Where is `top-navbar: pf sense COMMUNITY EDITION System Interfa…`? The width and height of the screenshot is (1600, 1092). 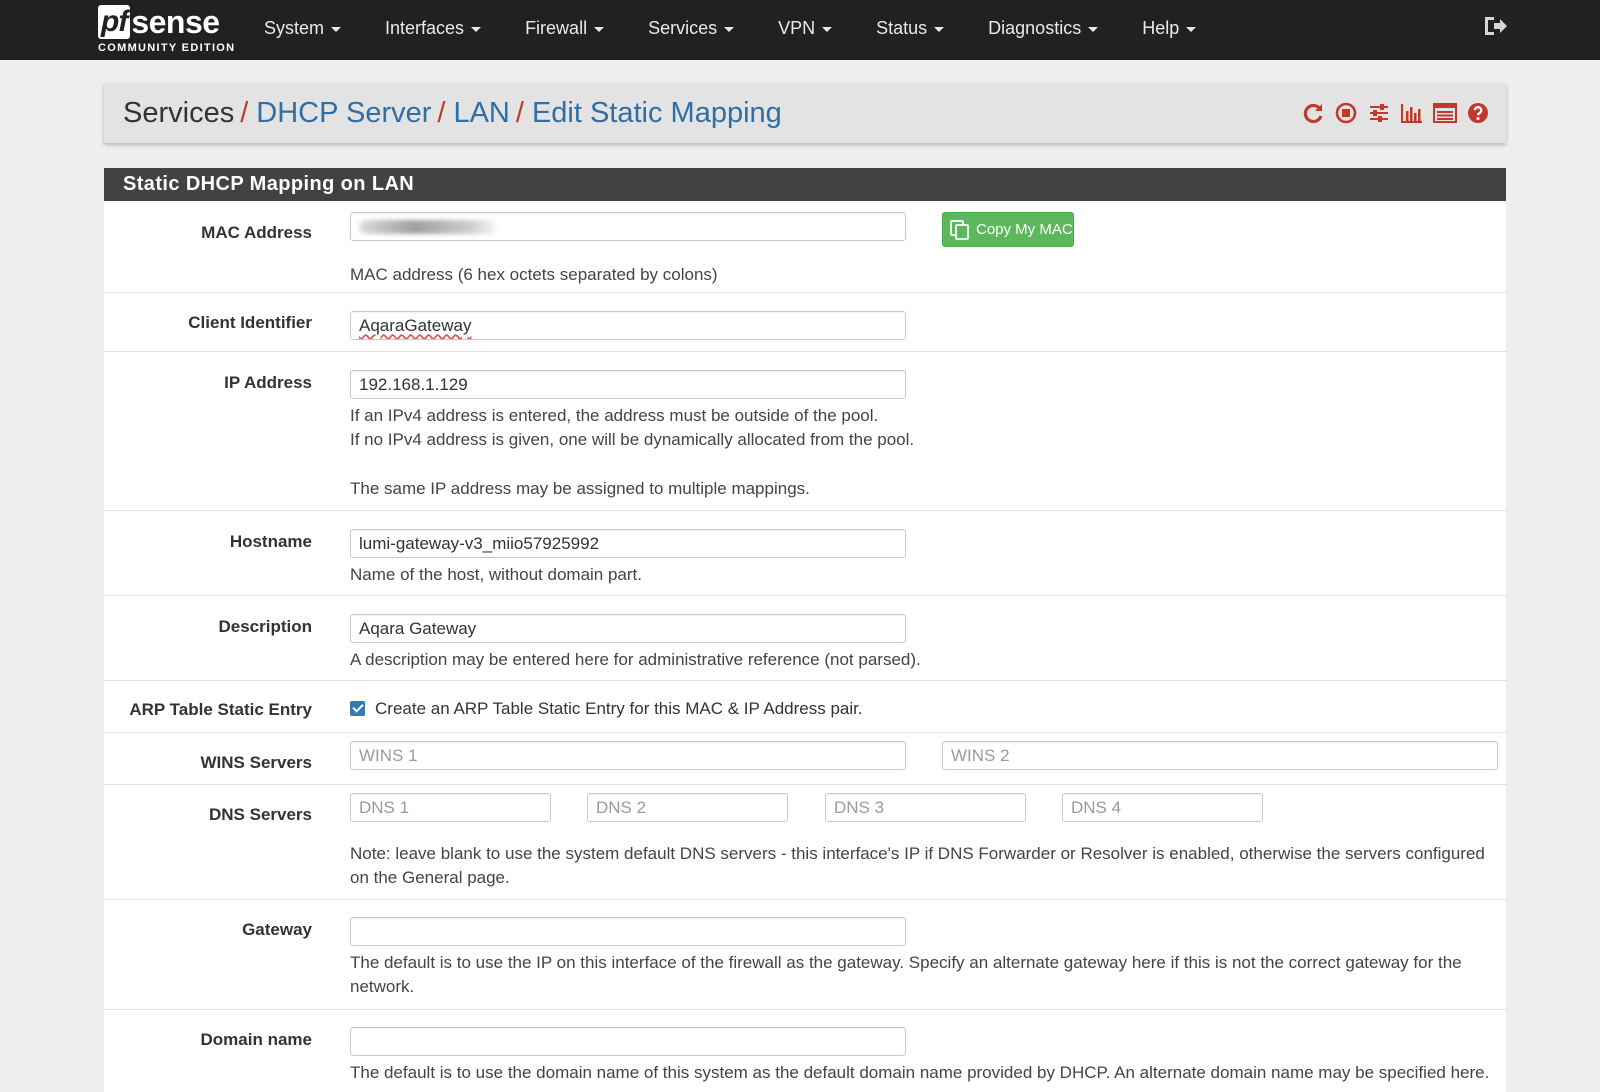
top-navbar: pf sense COMMUNITY EDITION System Interfa… is located at coordinates (800, 30).